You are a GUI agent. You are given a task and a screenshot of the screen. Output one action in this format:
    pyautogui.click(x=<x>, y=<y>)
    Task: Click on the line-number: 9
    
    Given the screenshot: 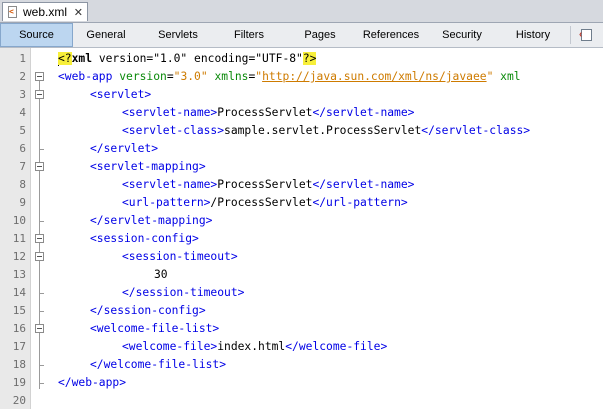 What is the action you would take?
    pyautogui.click(x=22, y=202)
    